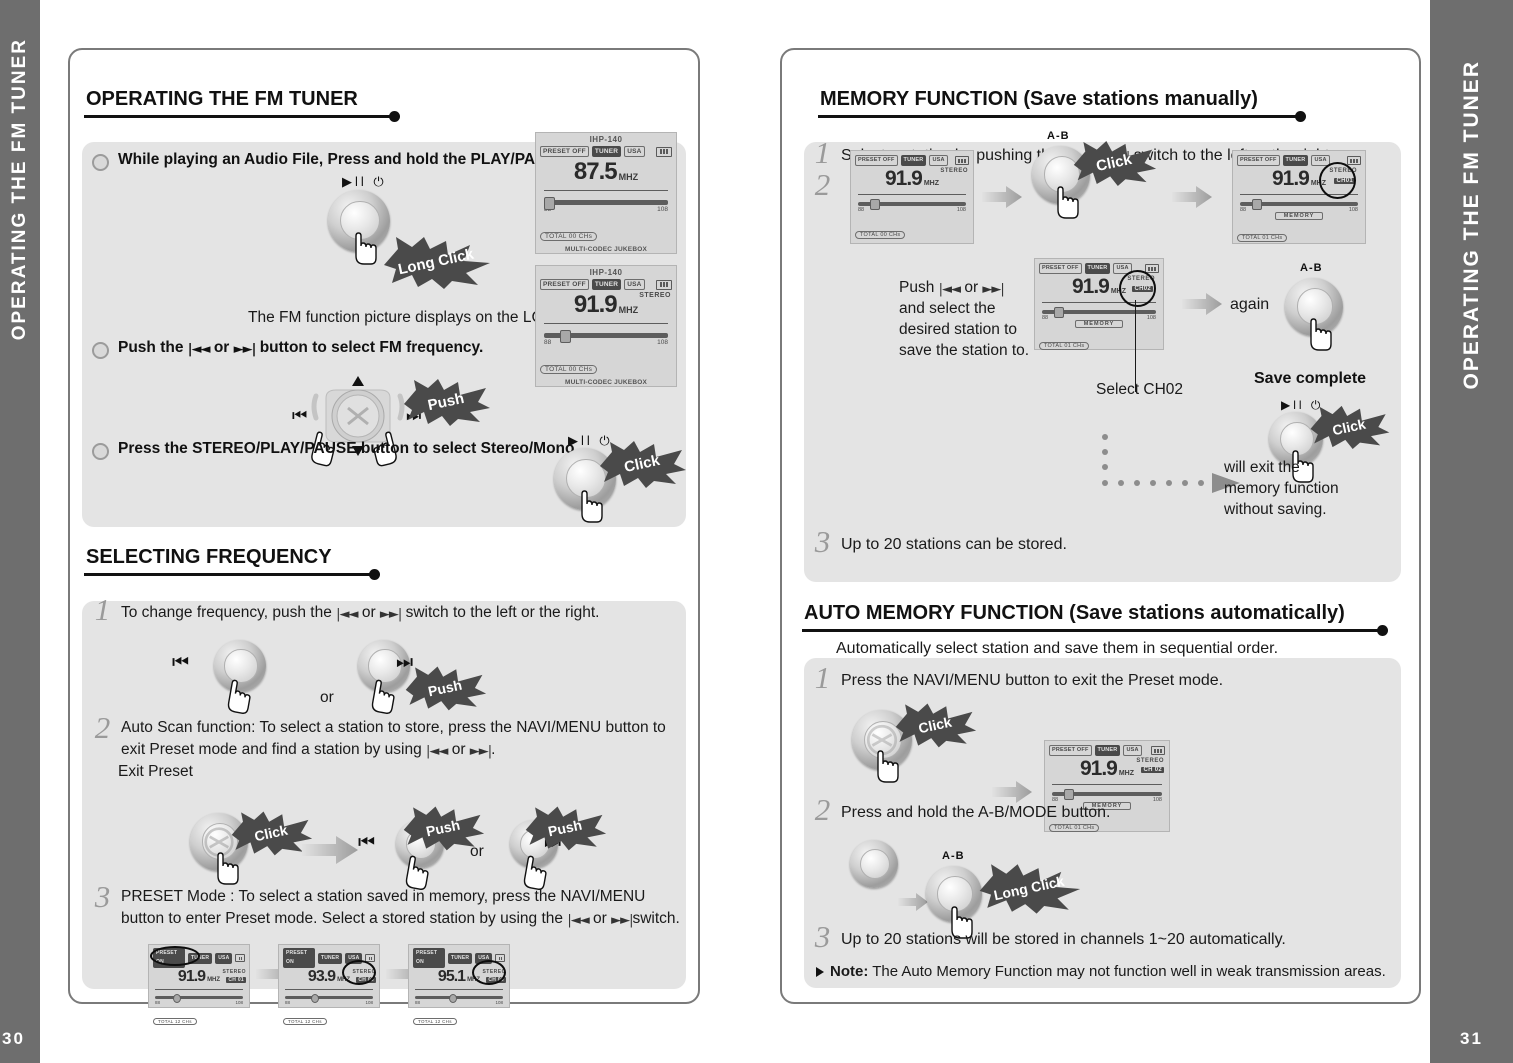 Image resolution: width=1513 pixels, height=1063 pixels. Describe the element at coordinates (1152, 770) in the screenshot. I see `channel-badge: CH 02` at that location.